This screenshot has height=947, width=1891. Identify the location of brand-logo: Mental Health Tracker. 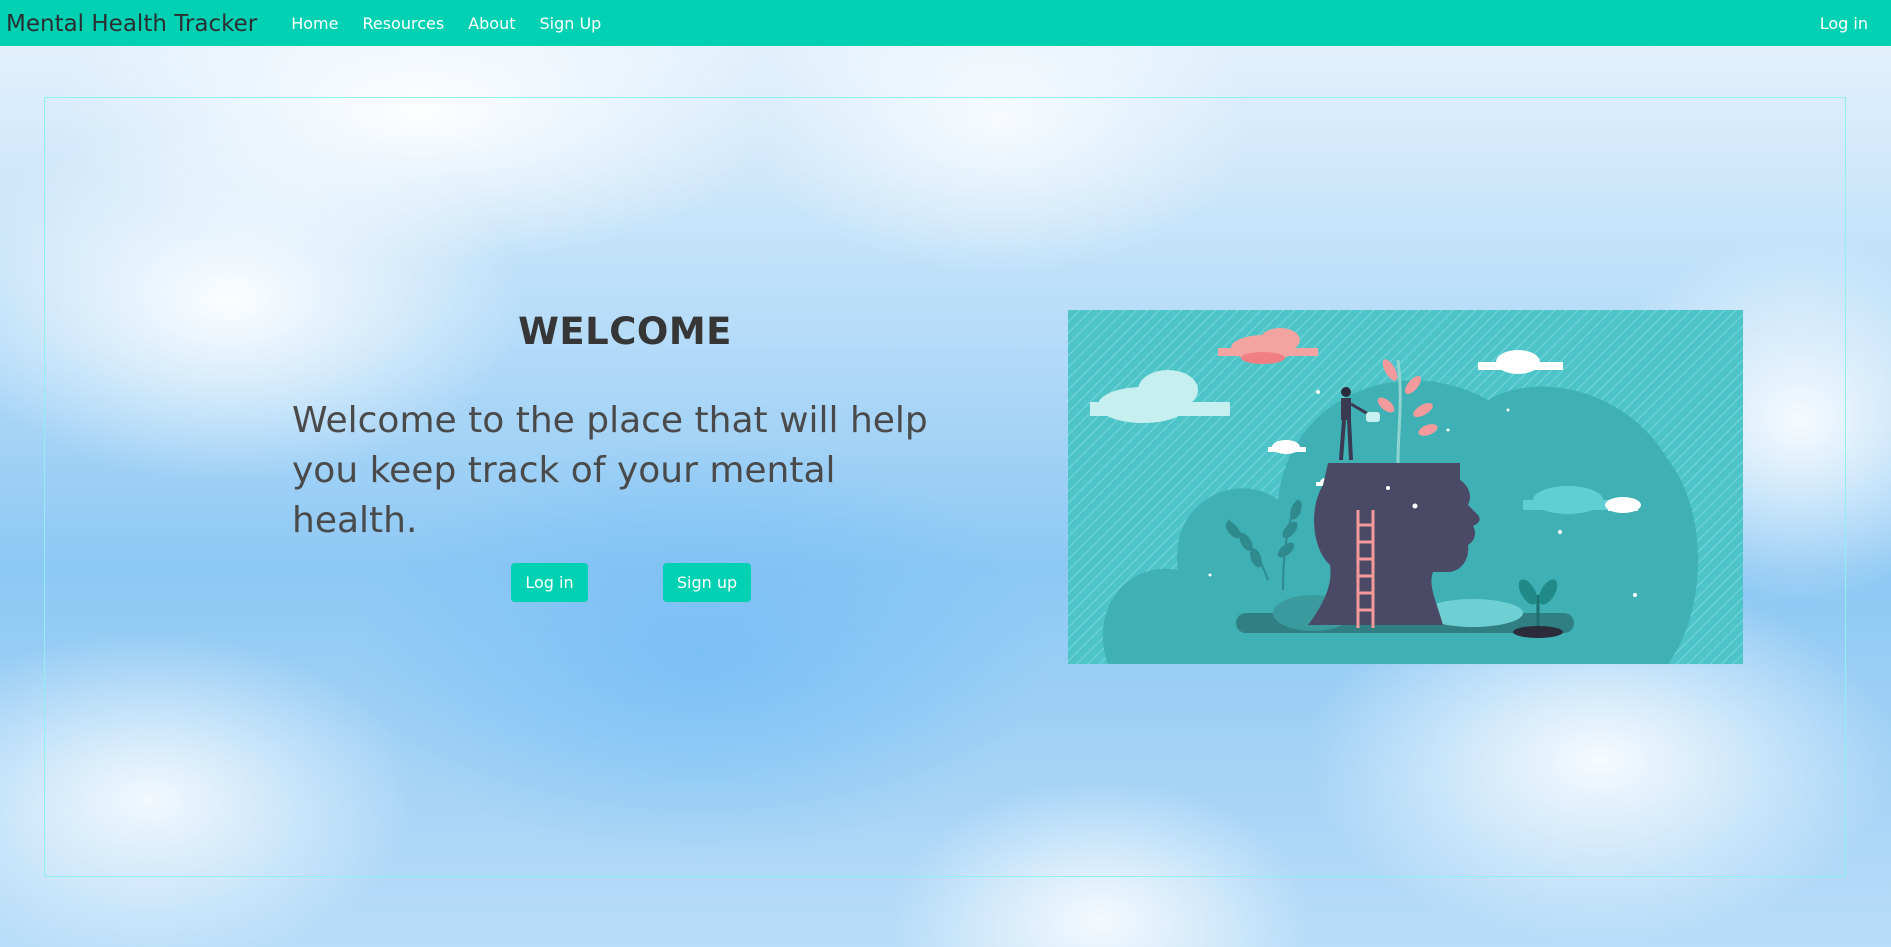
(131, 24).